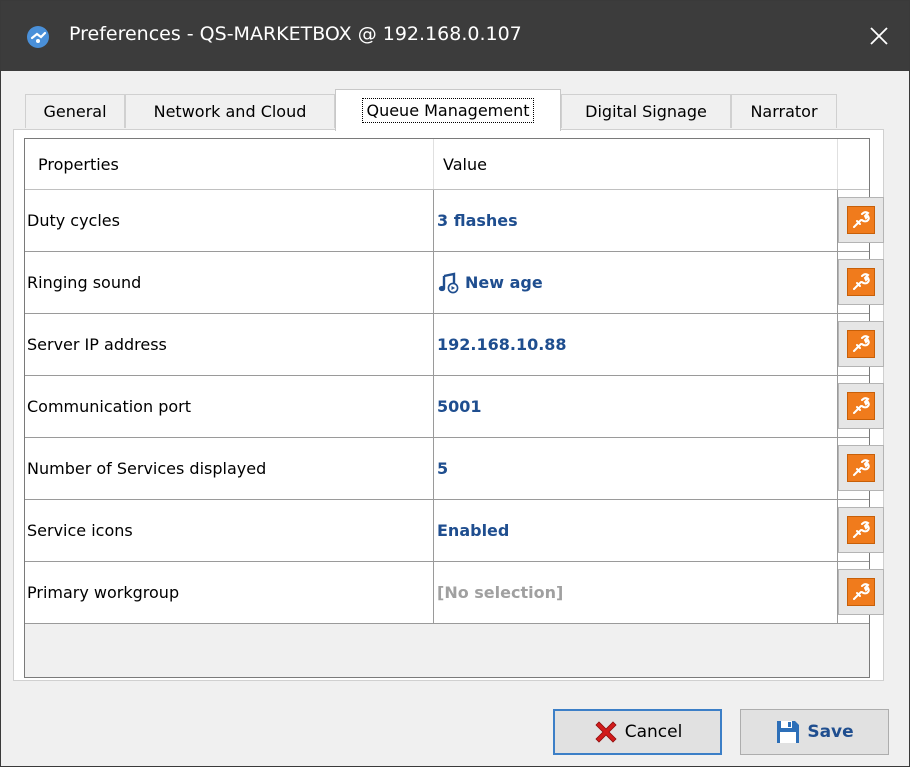 This screenshot has height=767, width=910. What do you see at coordinates (788, 732) in the screenshot?
I see `floppy-disk-icon` at bounding box center [788, 732].